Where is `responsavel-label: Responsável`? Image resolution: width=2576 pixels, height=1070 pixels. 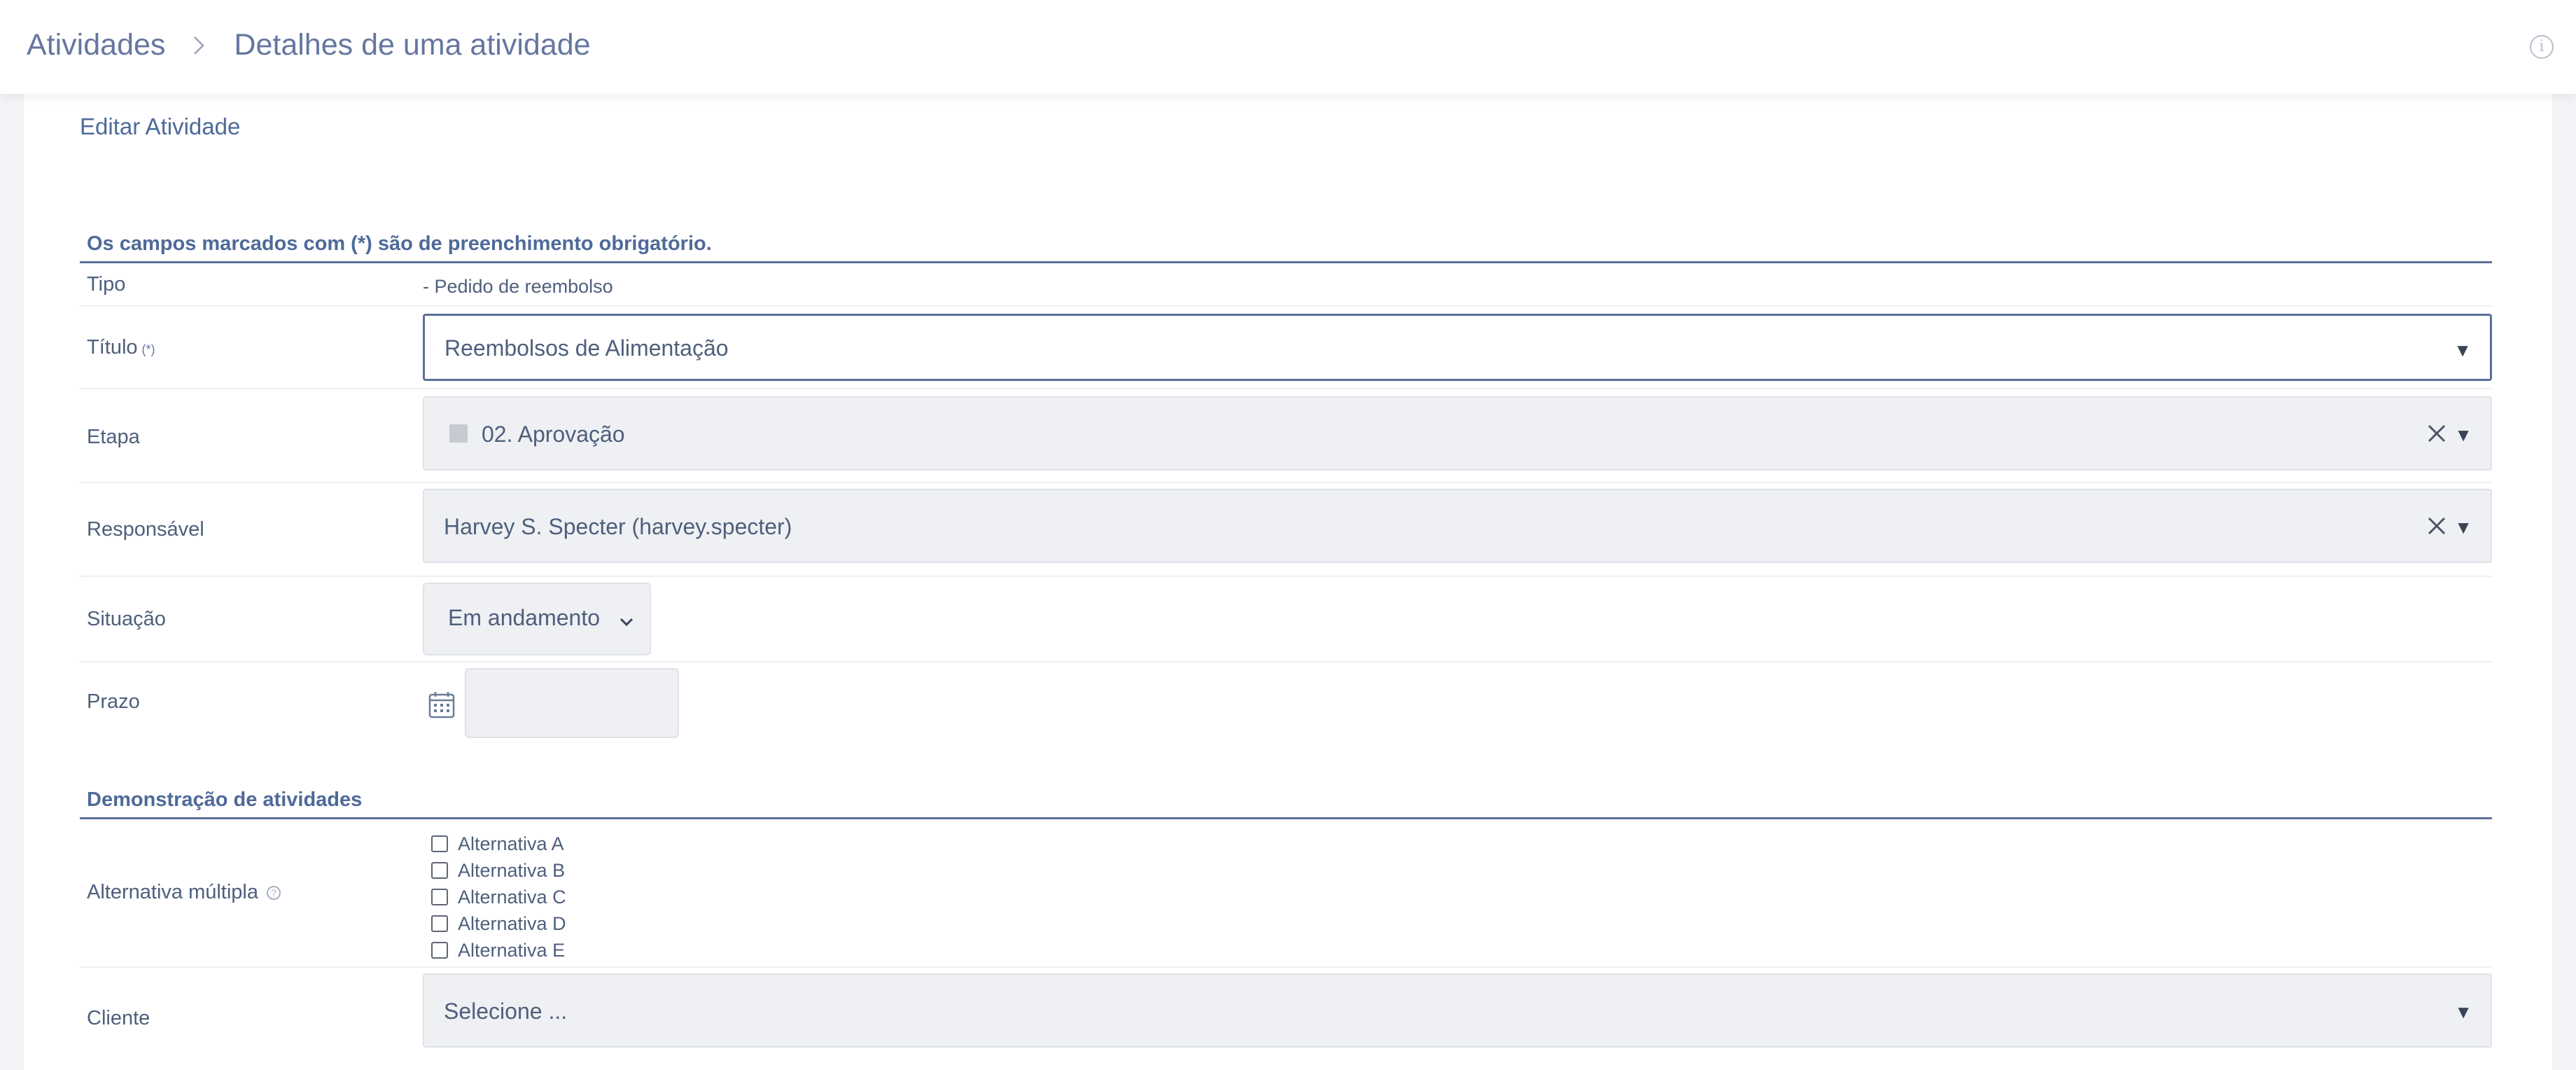
responsavel-label: Responsável is located at coordinates (145, 529).